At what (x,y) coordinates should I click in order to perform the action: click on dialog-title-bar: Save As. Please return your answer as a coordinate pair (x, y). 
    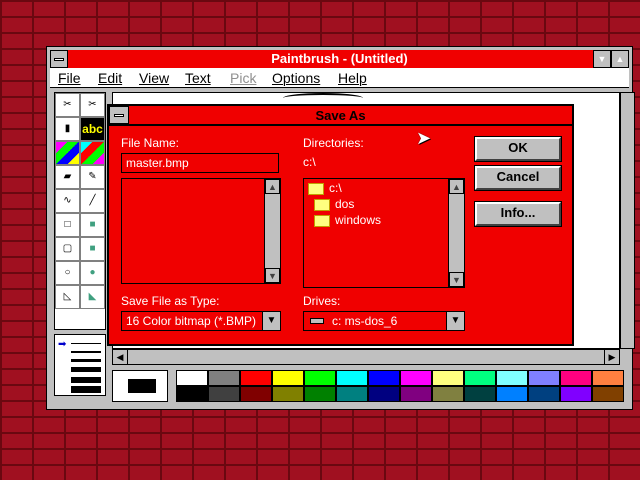
    Looking at the image, I should click on (340, 116).